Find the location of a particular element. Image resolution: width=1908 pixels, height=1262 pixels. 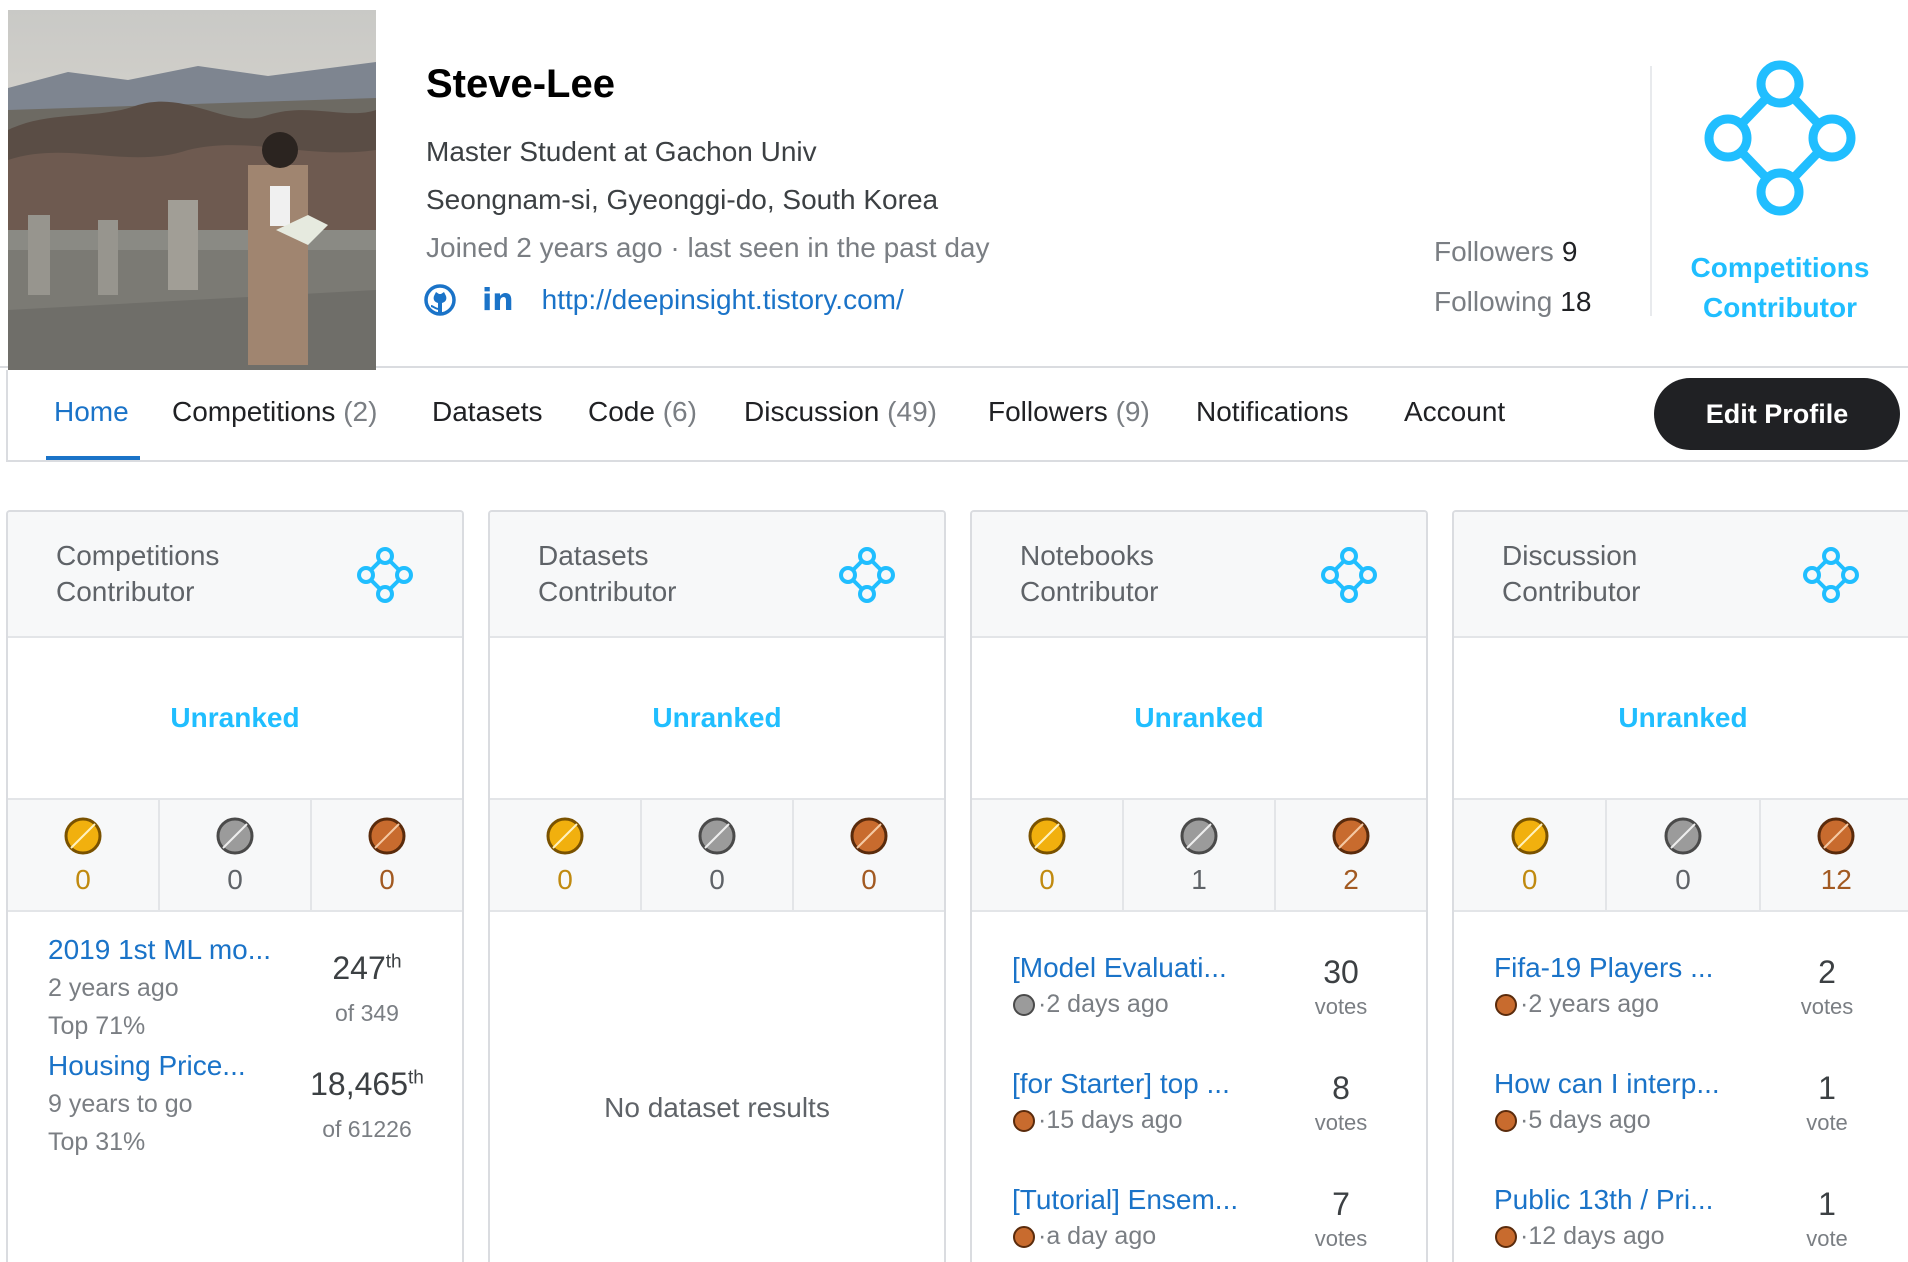

card-title-line1: Notebooks is located at coordinates (1087, 555).